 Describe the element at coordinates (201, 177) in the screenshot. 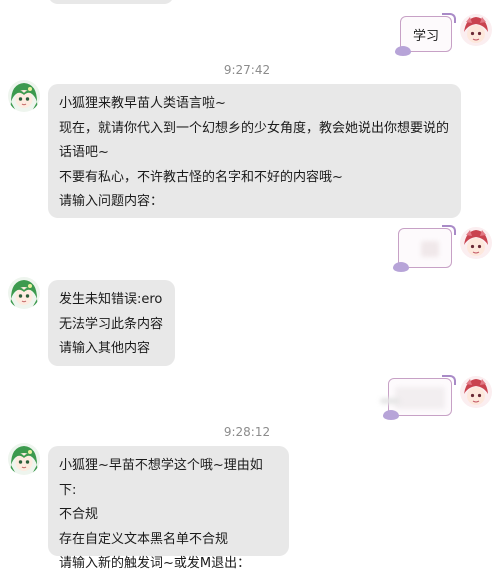

I see `message-line: 不要有私心，不许教古怪的名字和不好的内容哦~` at that location.